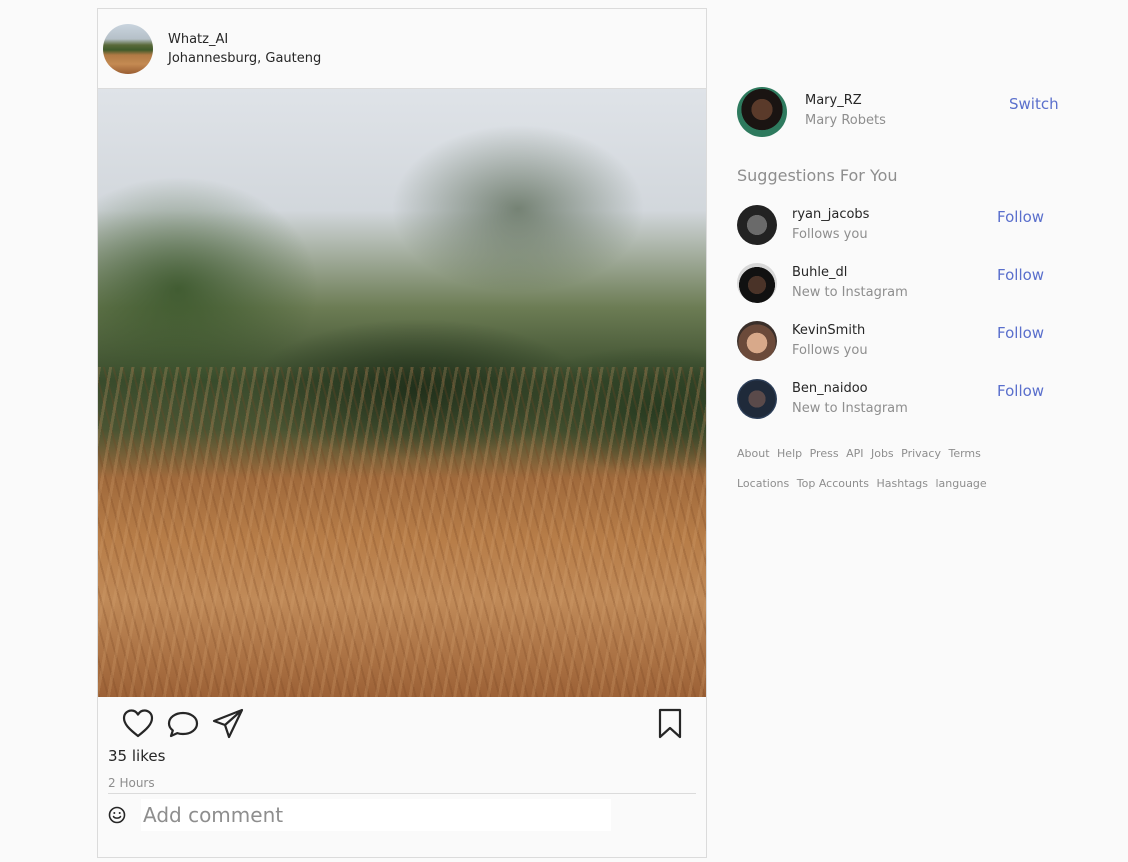 The height and width of the screenshot is (862, 1128). What do you see at coordinates (763, 483) in the screenshot?
I see `footer-link-locations: Locations` at bounding box center [763, 483].